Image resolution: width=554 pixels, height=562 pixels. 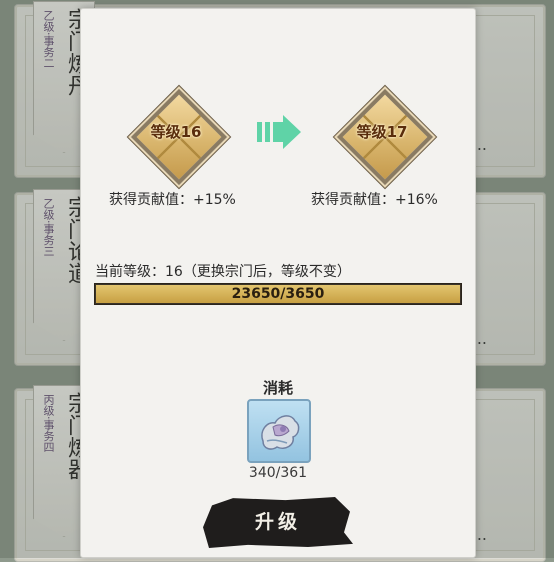 What do you see at coordinates (176, 132) in the screenshot?
I see `current-level-label: 等级16` at bounding box center [176, 132].